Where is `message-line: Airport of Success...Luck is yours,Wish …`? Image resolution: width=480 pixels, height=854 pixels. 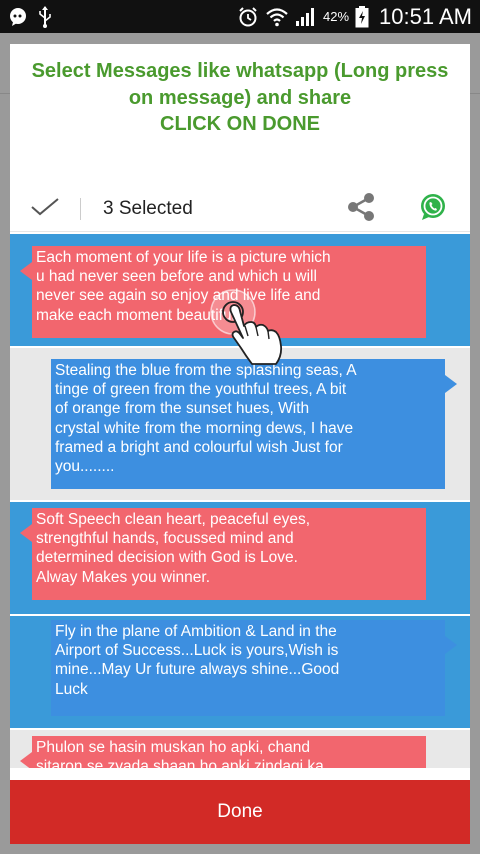
message-line: Airport of Success...Luck is yours,Wish … is located at coordinates (197, 651).